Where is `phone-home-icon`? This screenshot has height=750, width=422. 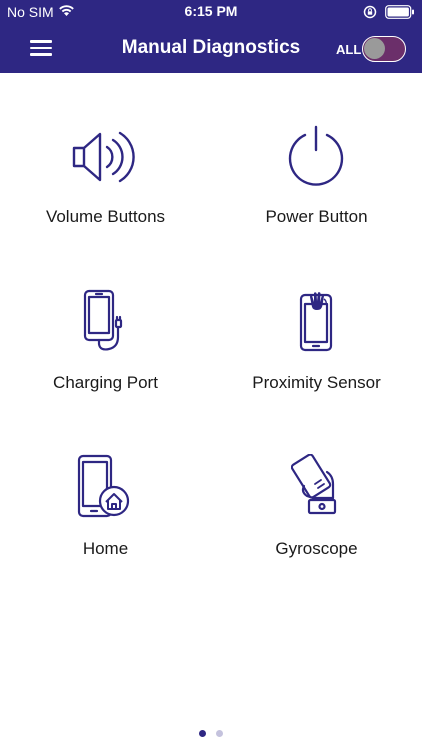 phone-home-icon is located at coordinates (103, 486).